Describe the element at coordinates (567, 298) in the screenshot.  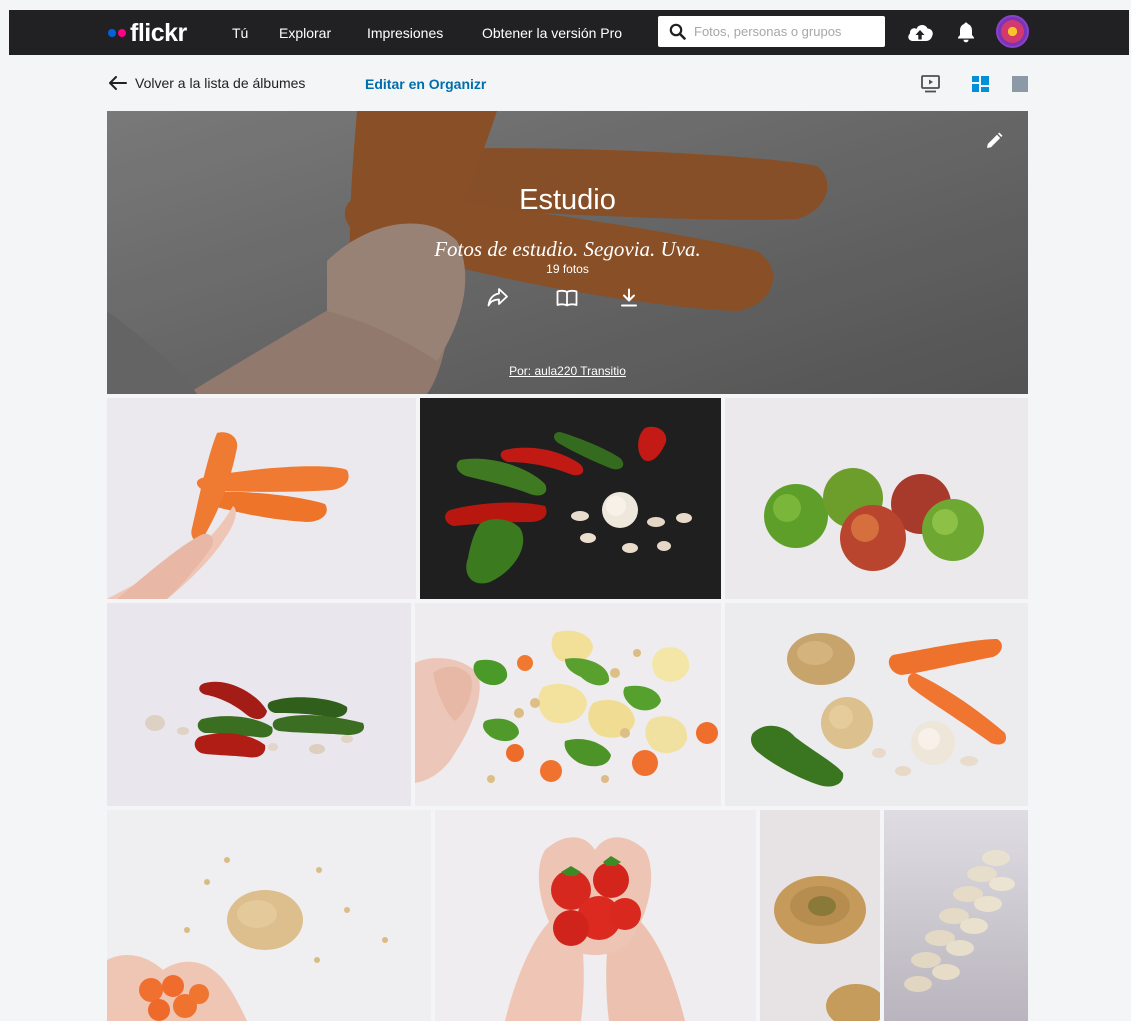
I see `book-icon` at that location.